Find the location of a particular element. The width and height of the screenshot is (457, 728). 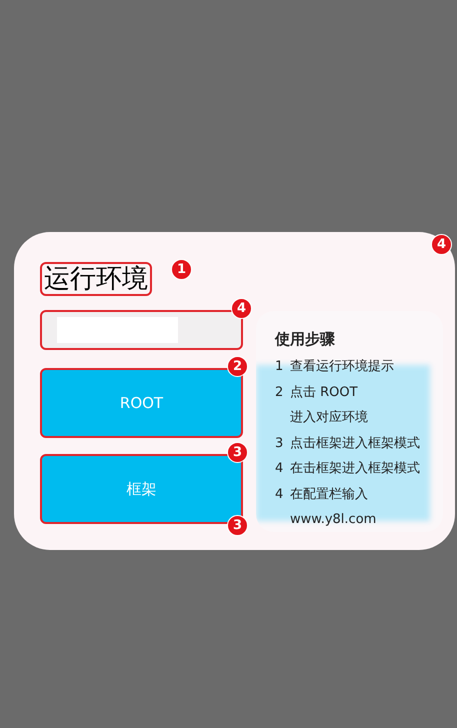

step-number: 1 is located at coordinates (279, 367).